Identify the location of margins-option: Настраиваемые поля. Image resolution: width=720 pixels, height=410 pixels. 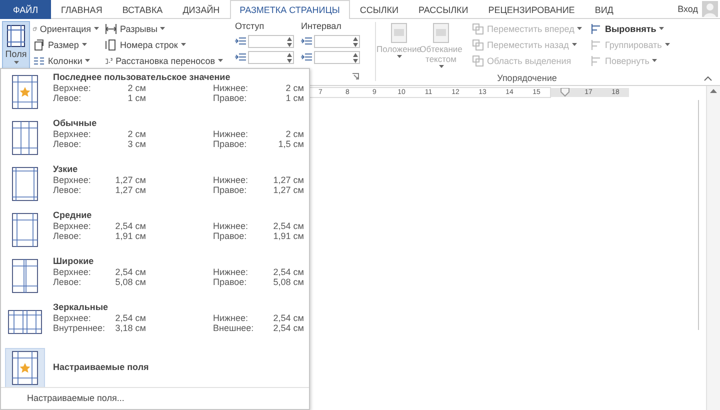
(155, 366).